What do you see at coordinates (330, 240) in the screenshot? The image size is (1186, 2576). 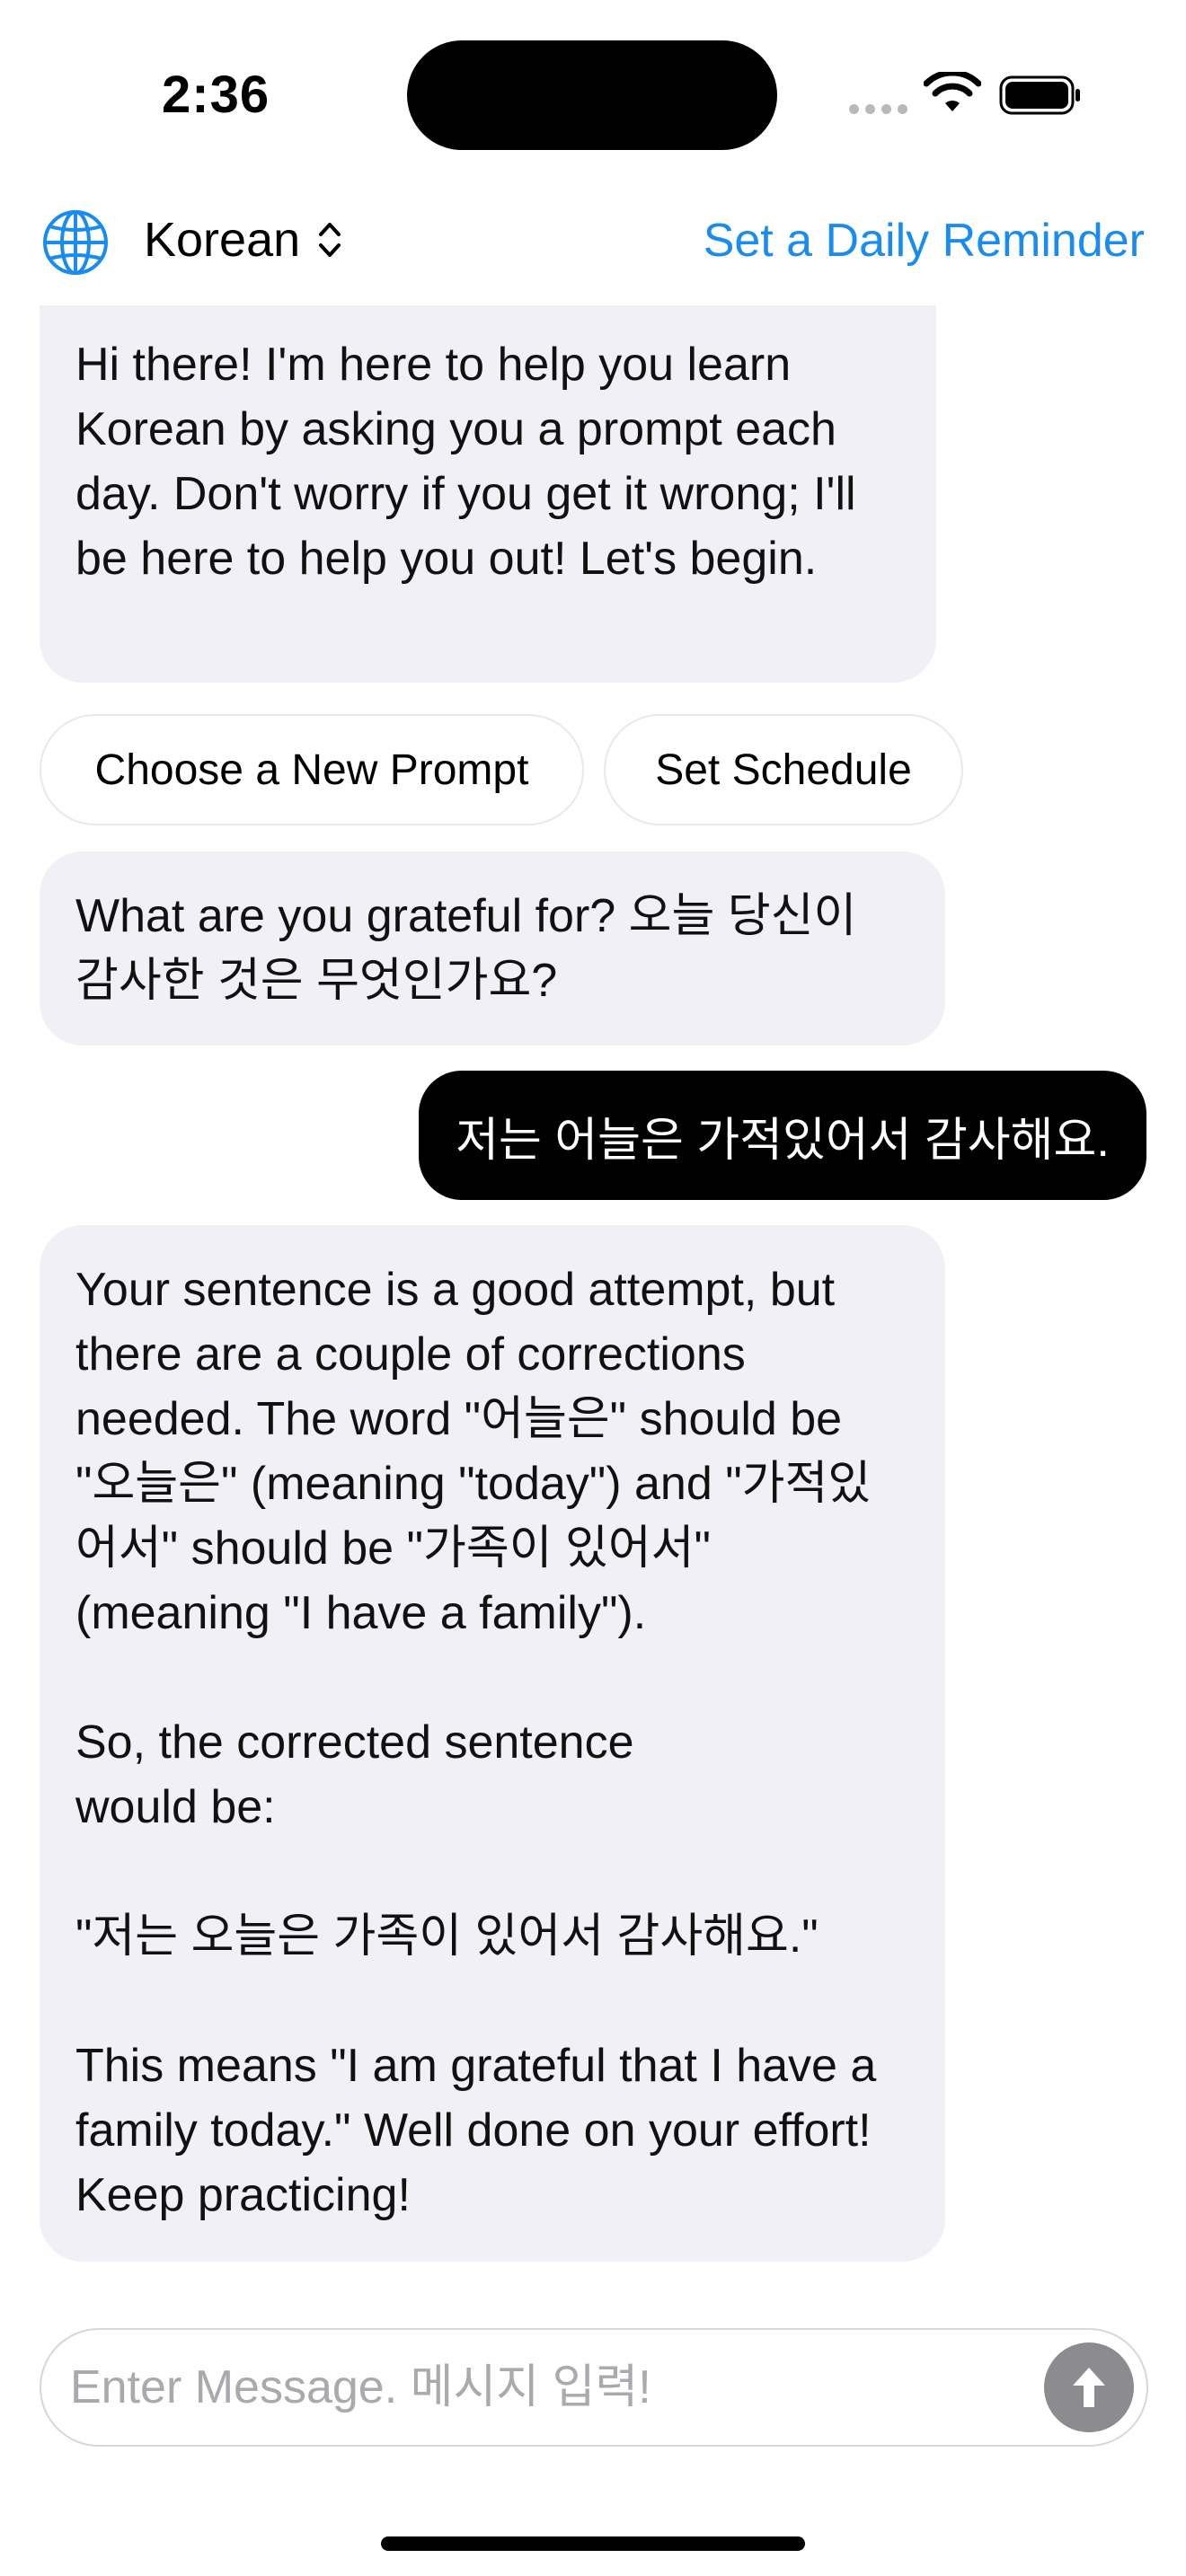 I see `chevron-up-down-icon` at bounding box center [330, 240].